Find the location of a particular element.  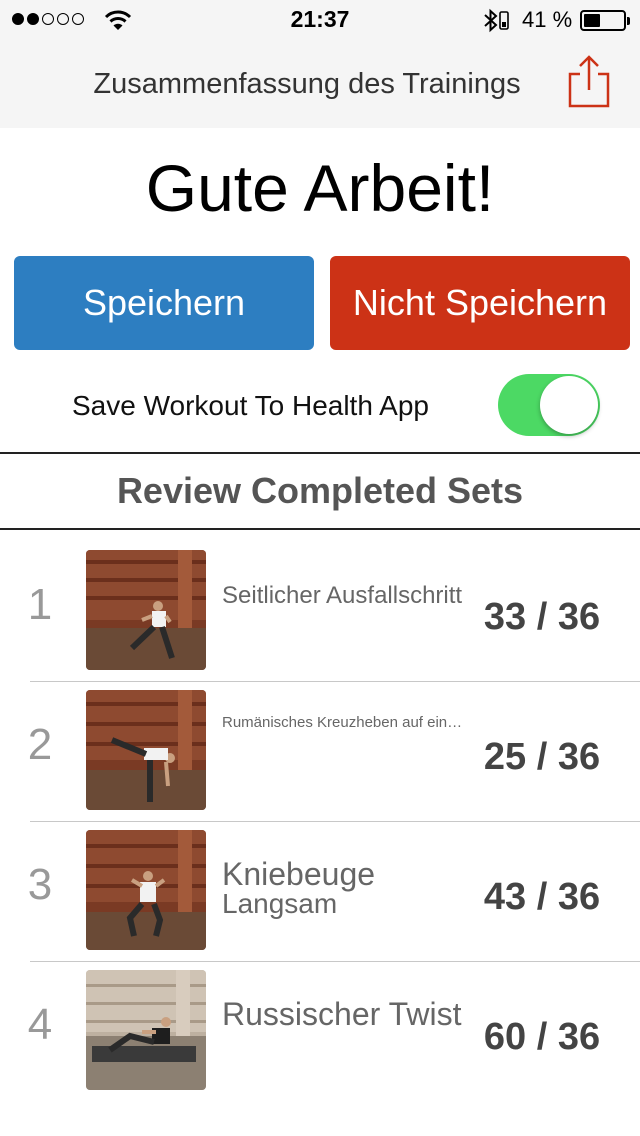

list-item: 4 Russischer Twist 60 / 36 is located at coordinates (320, 1020).